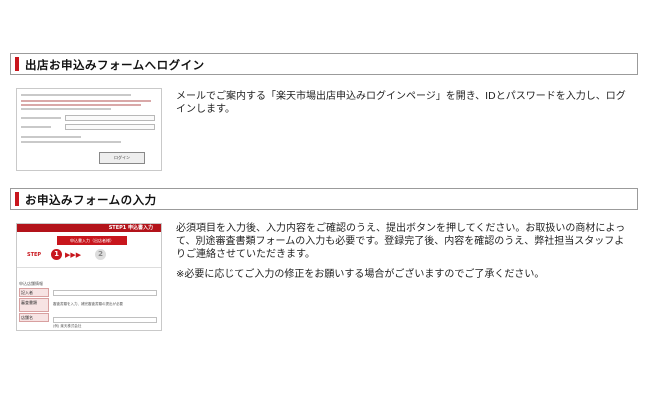 This screenshot has width=648, height=400. I want to click on thumb-label-docs: 審査書類, so click(34, 305).